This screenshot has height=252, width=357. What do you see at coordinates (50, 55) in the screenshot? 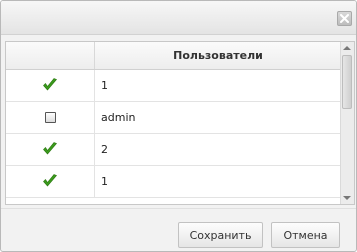
I see `column-header-check` at bounding box center [50, 55].